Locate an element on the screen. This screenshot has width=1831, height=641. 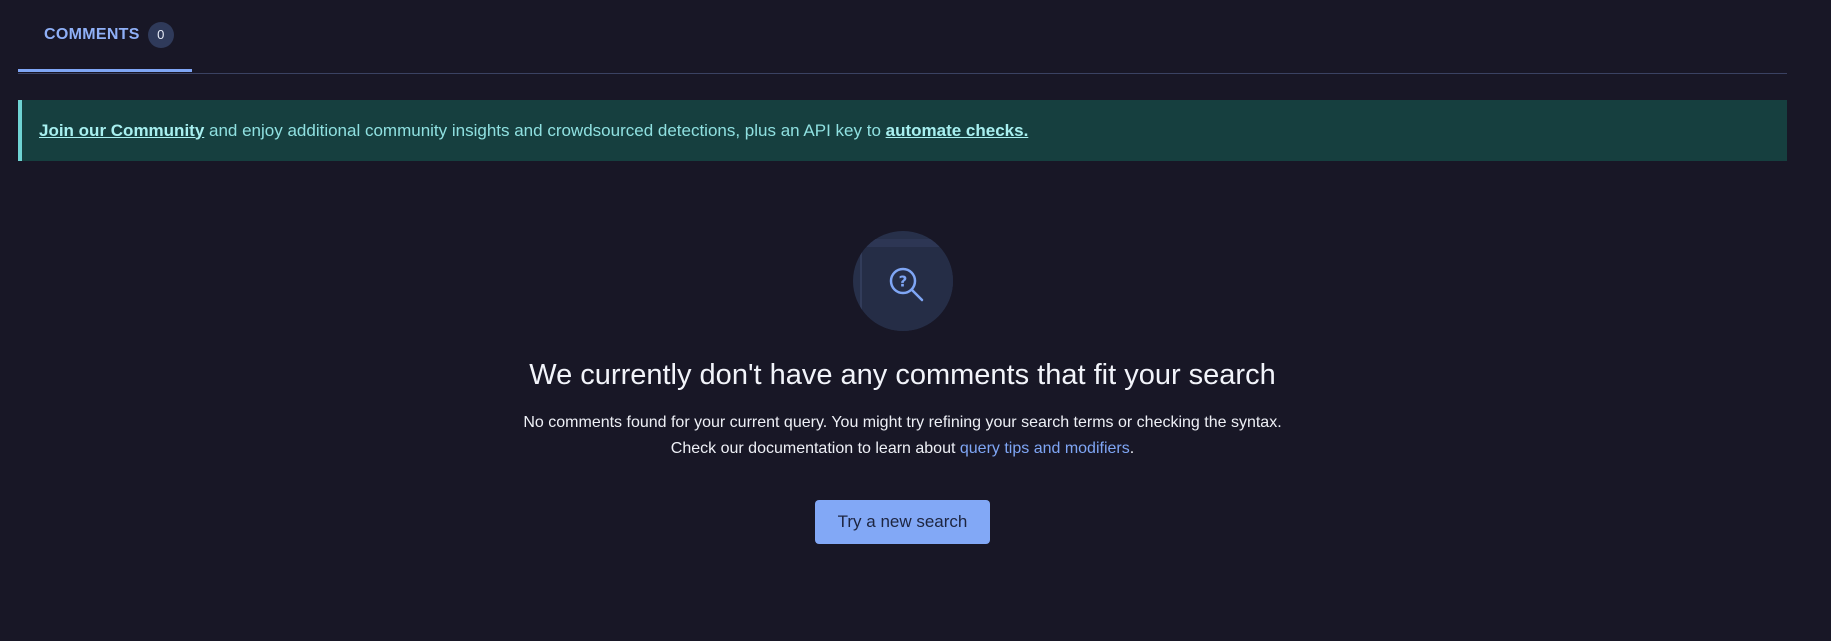
tab-comments-label: COMMENTS is located at coordinates (92, 34).